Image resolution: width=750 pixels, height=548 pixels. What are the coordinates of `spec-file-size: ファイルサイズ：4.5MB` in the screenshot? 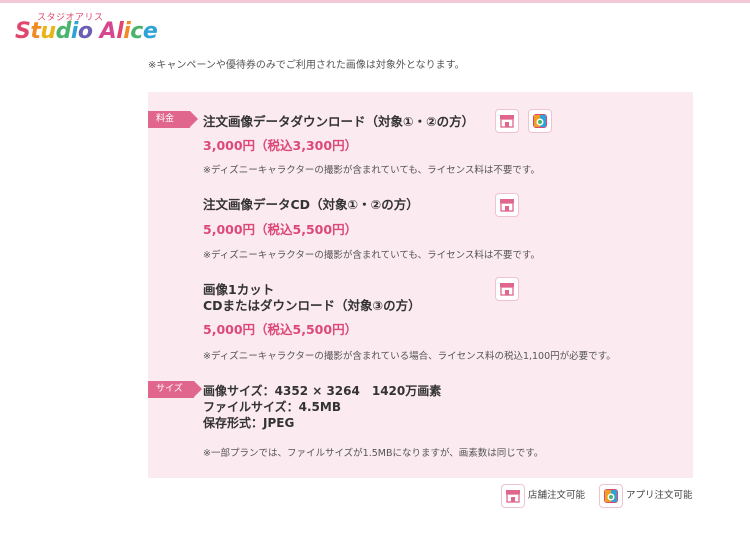 It's located at (272, 407).